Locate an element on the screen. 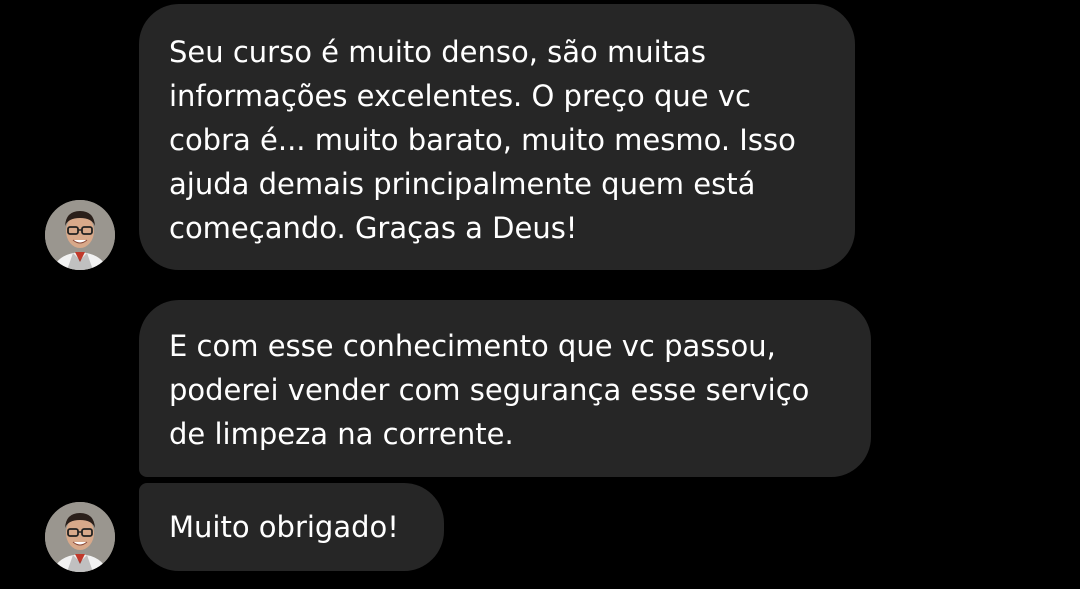  message-1-line-1: Seu curso é muito denso, são muitas is located at coordinates (437, 52).